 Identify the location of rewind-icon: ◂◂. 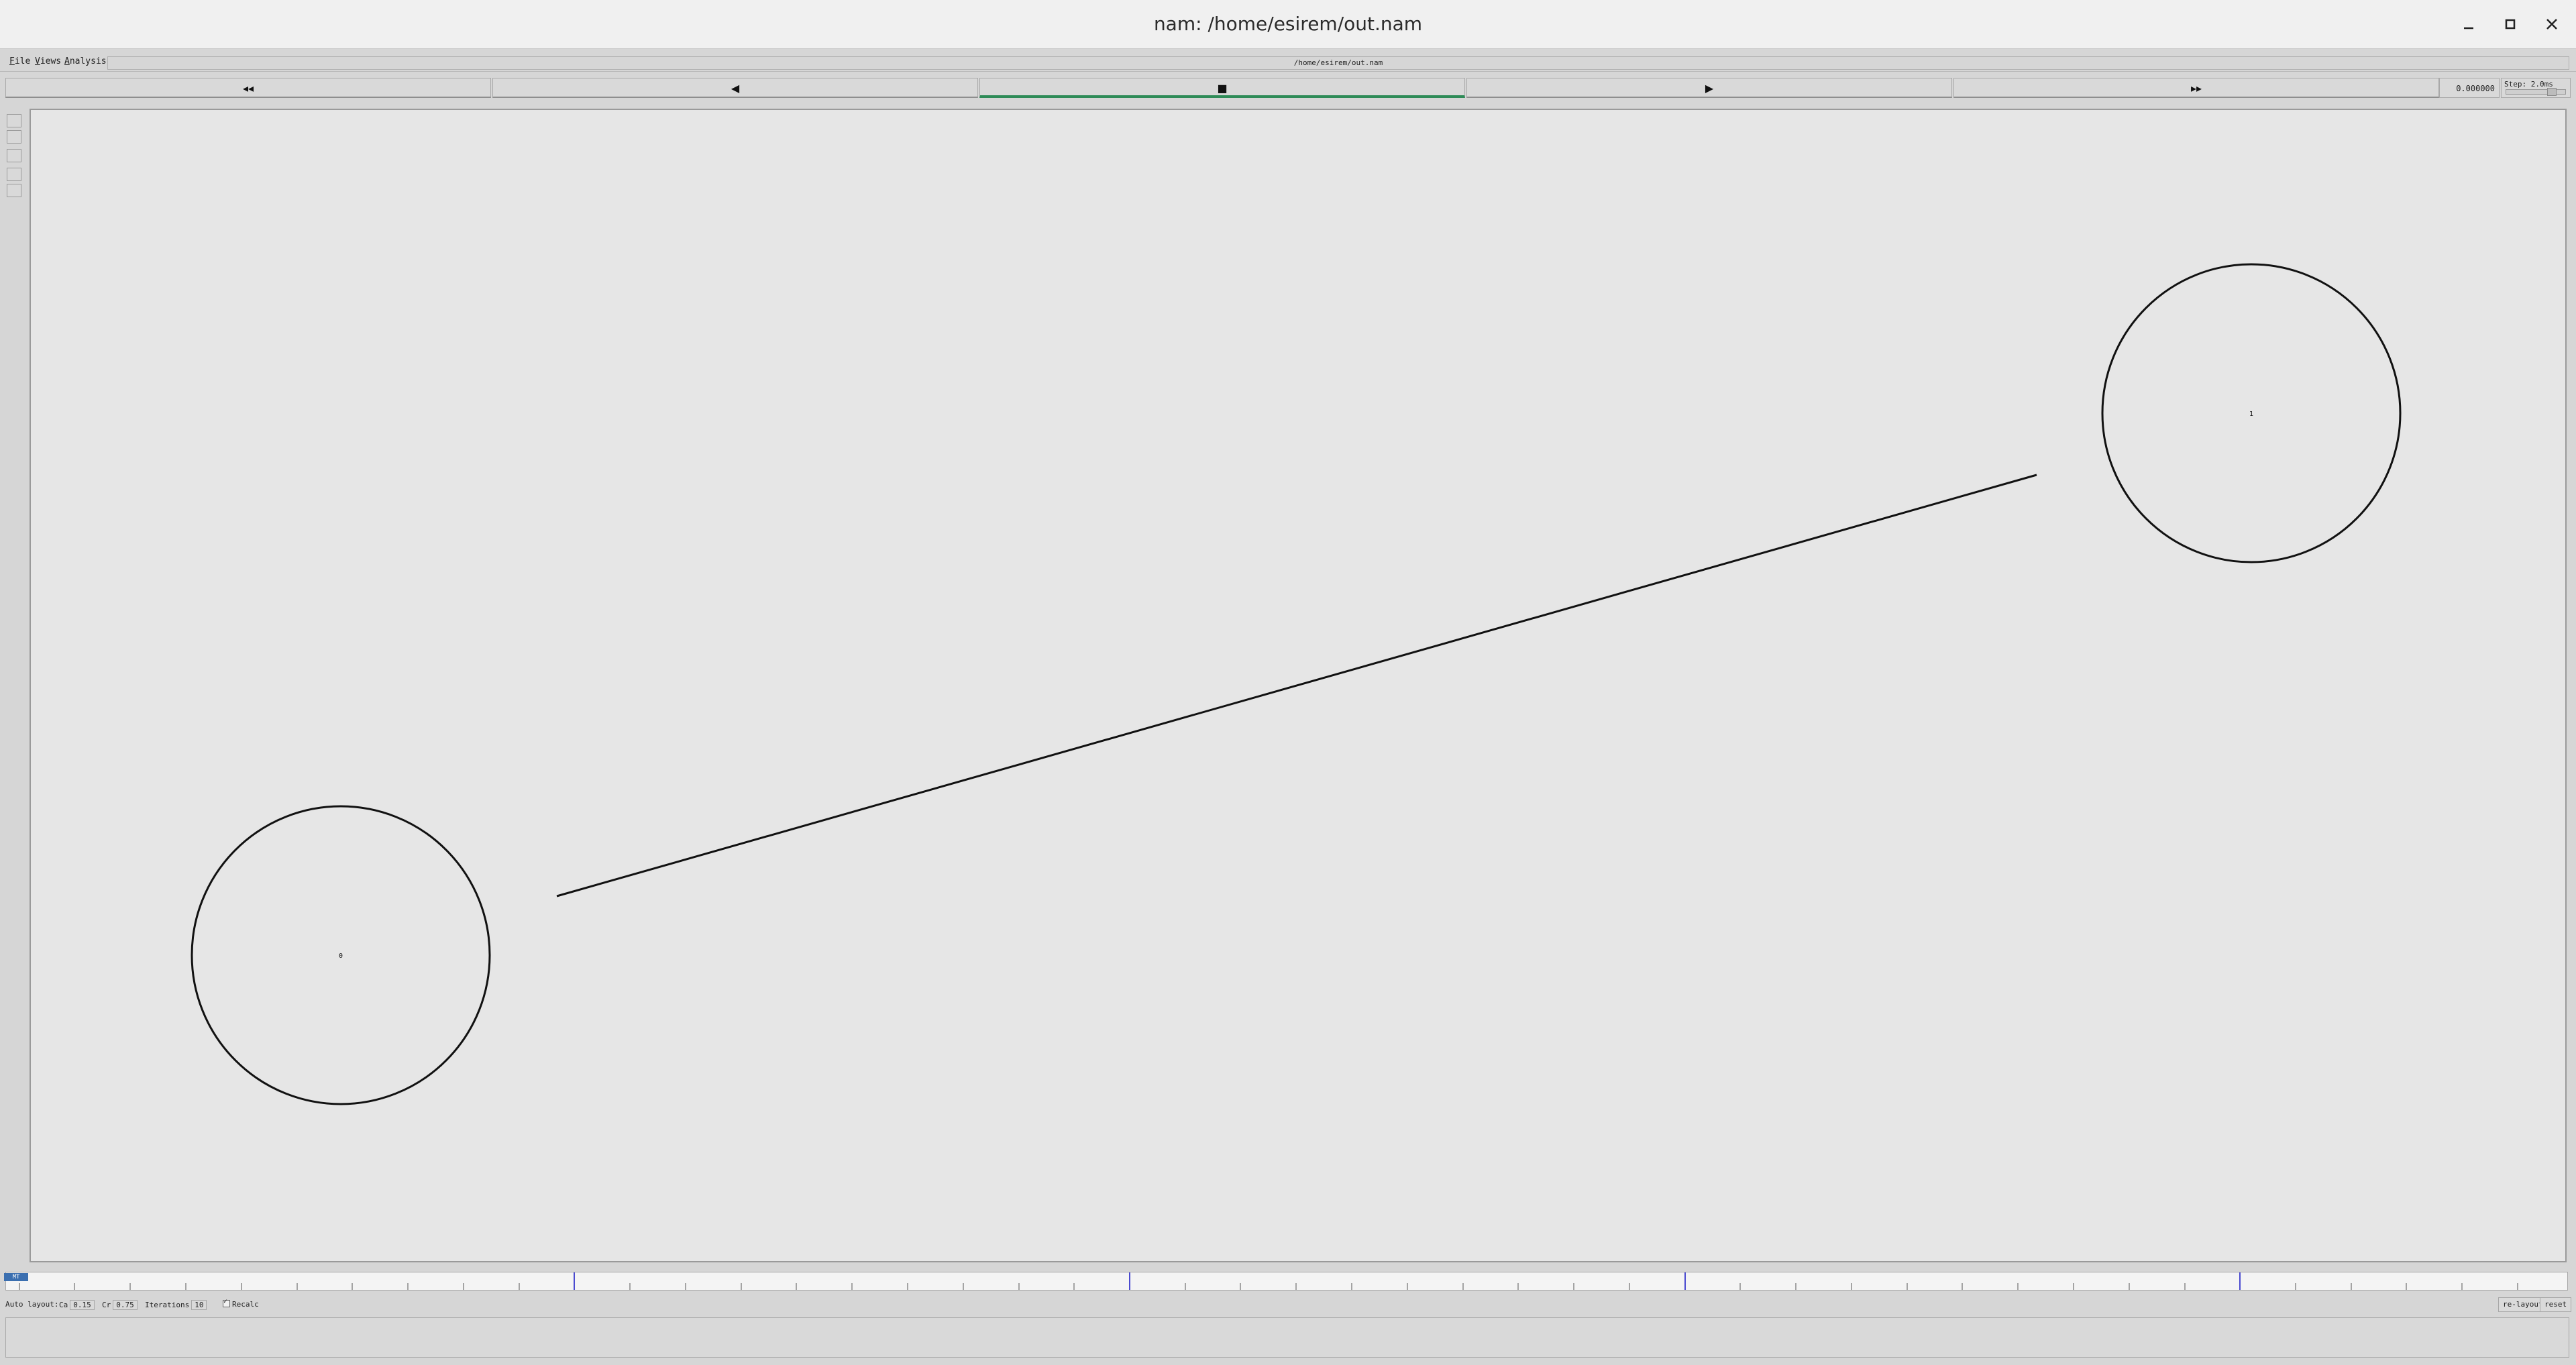
(248, 88).